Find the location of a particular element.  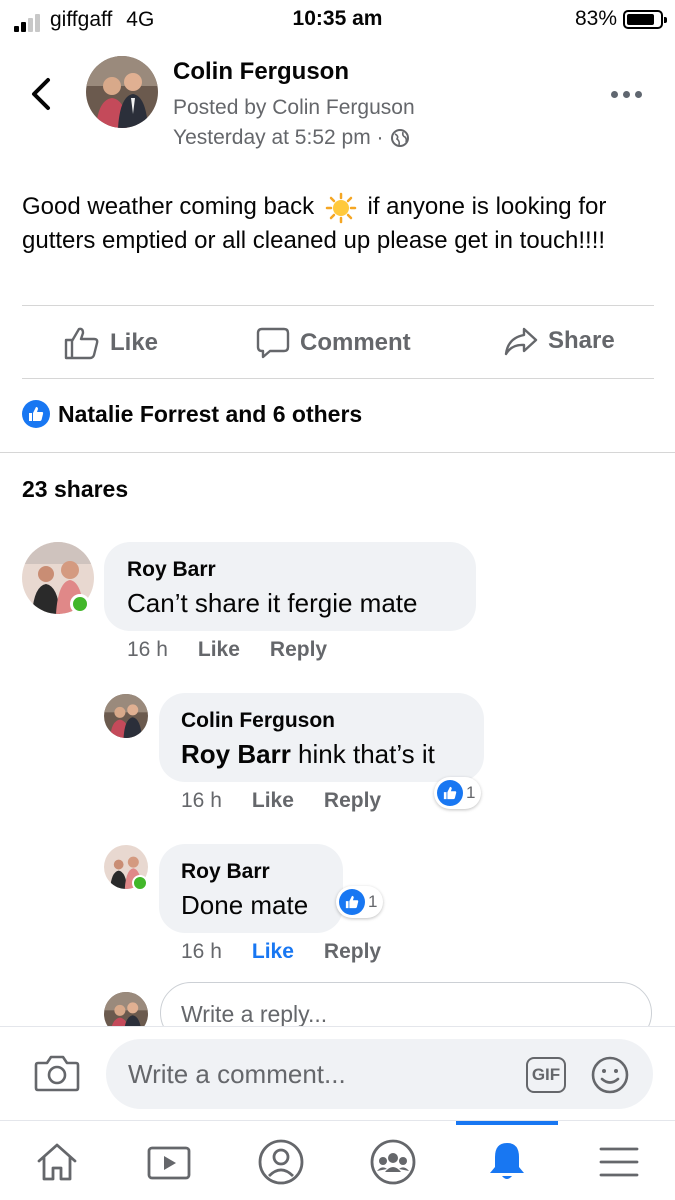

share-button: Share is located at coordinates (559, 341).